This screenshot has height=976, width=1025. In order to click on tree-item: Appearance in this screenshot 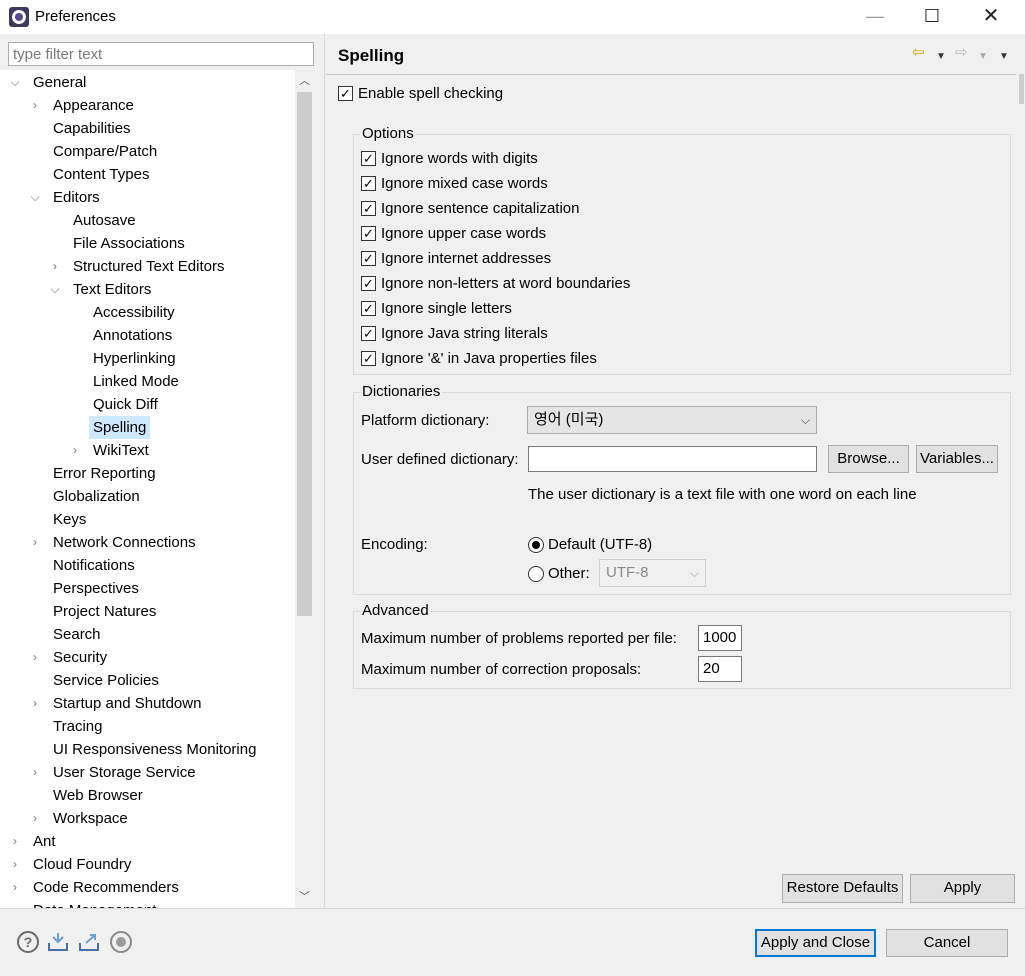, I will do `click(93, 105)`.